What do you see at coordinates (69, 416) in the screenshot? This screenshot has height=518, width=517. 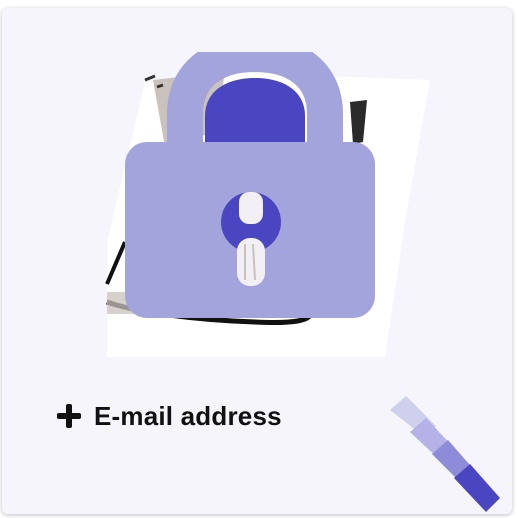 I see `plus-icon` at bounding box center [69, 416].